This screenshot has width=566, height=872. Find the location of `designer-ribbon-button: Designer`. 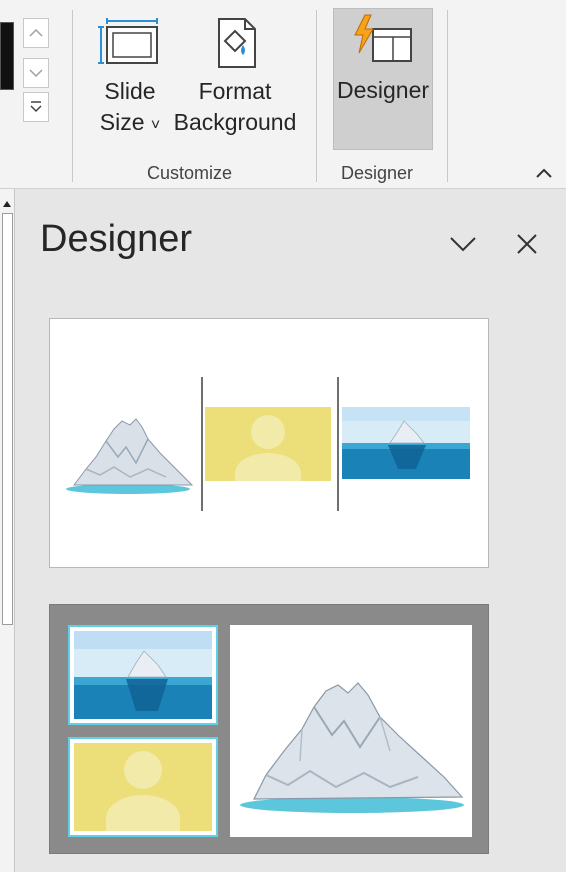

designer-ribbon-button: Designer is located at coordinates (383, 79).